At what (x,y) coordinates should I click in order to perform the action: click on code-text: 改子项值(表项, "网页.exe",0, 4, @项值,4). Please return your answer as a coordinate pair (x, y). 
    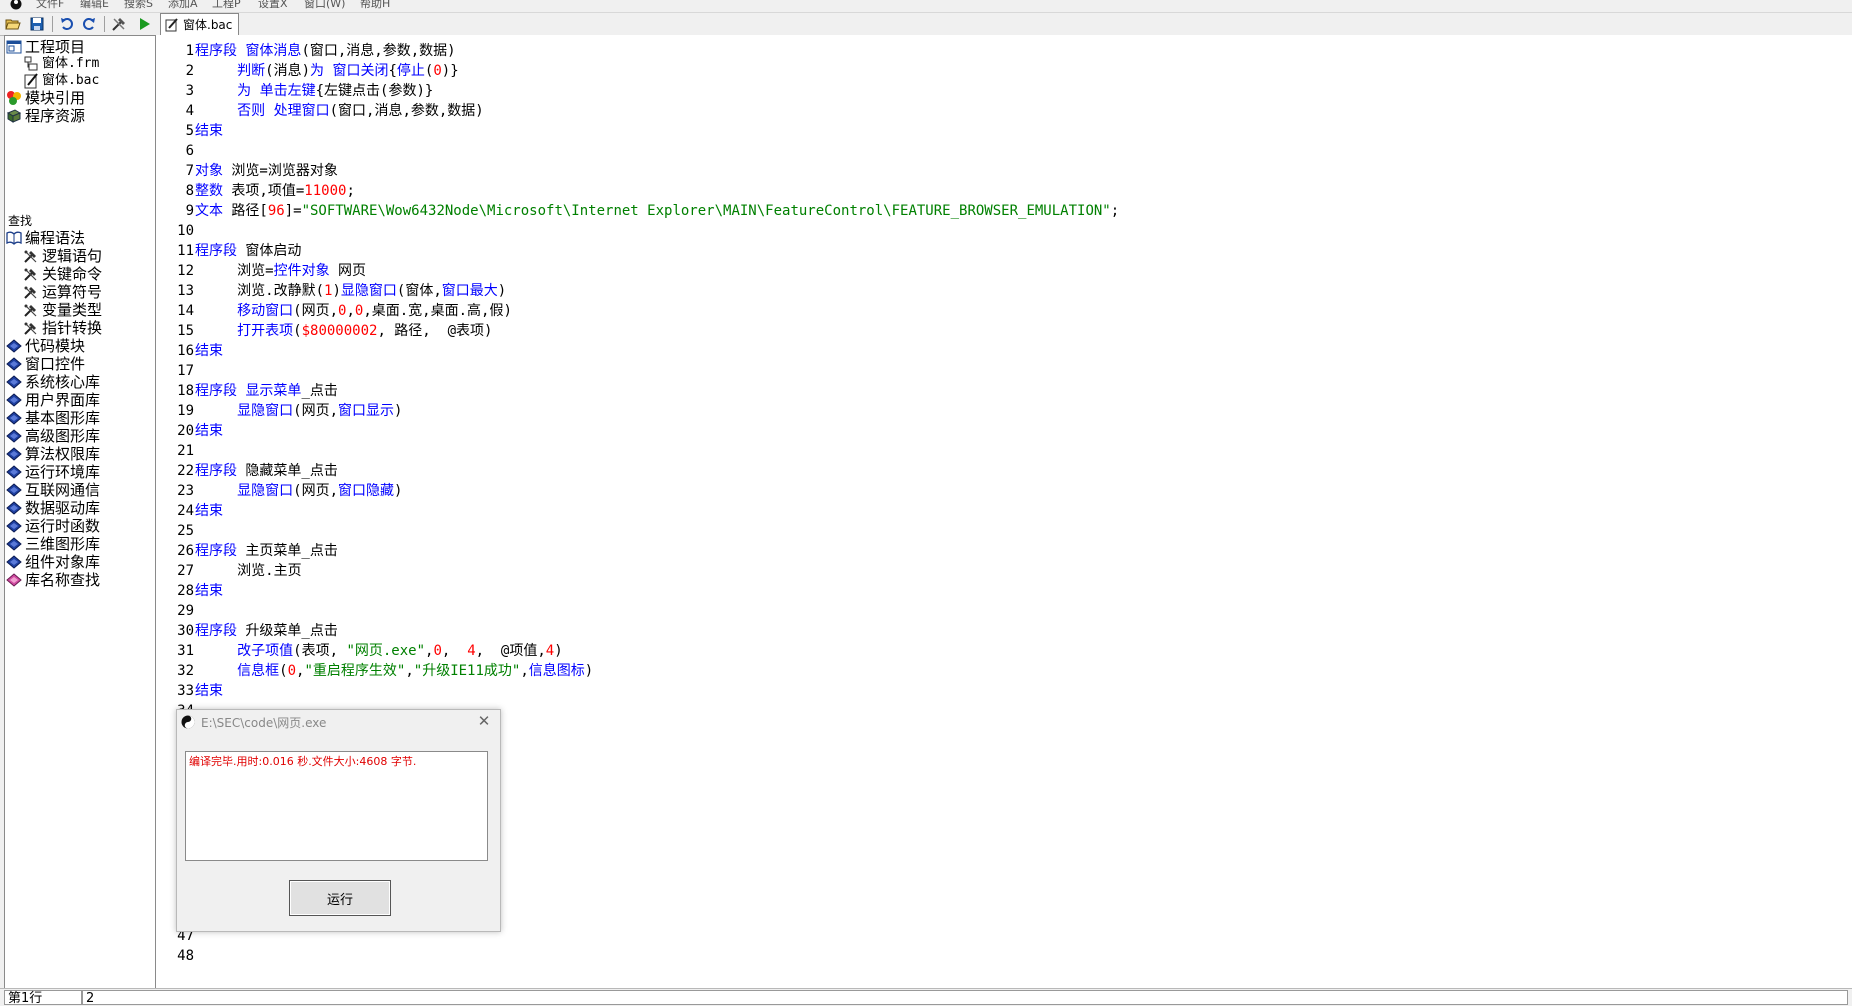
    Looking at the image, I should click on (400, 651).